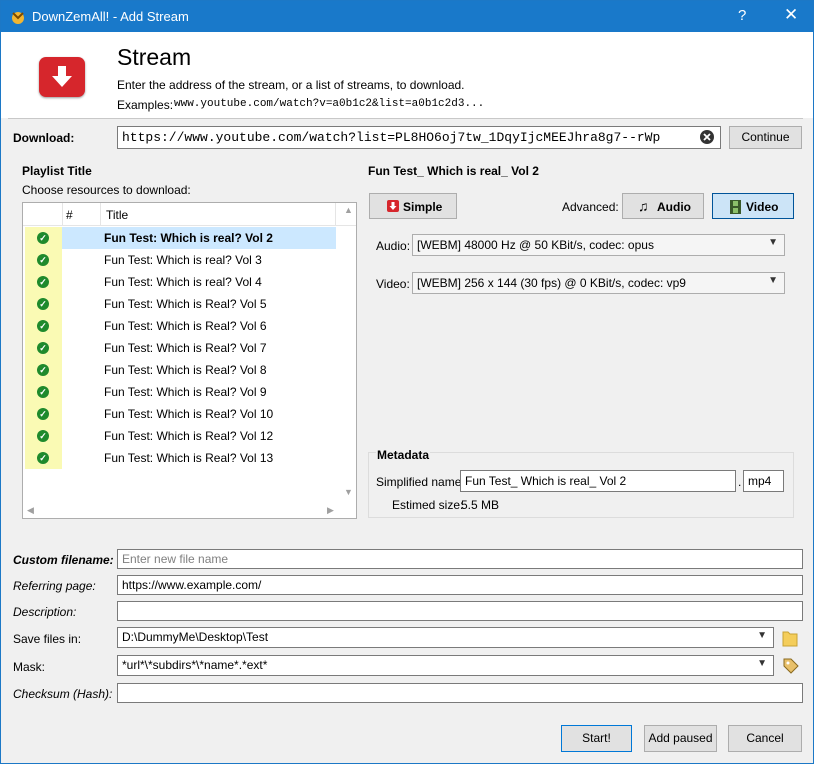 Image resolution: width=814 pixels, height=764 pixels. Describe the element at coordinates (445, 665) in the screenshot. I see `mask-combo: *url*\*subdirs*\*name*.*ext* ▼` at that location.